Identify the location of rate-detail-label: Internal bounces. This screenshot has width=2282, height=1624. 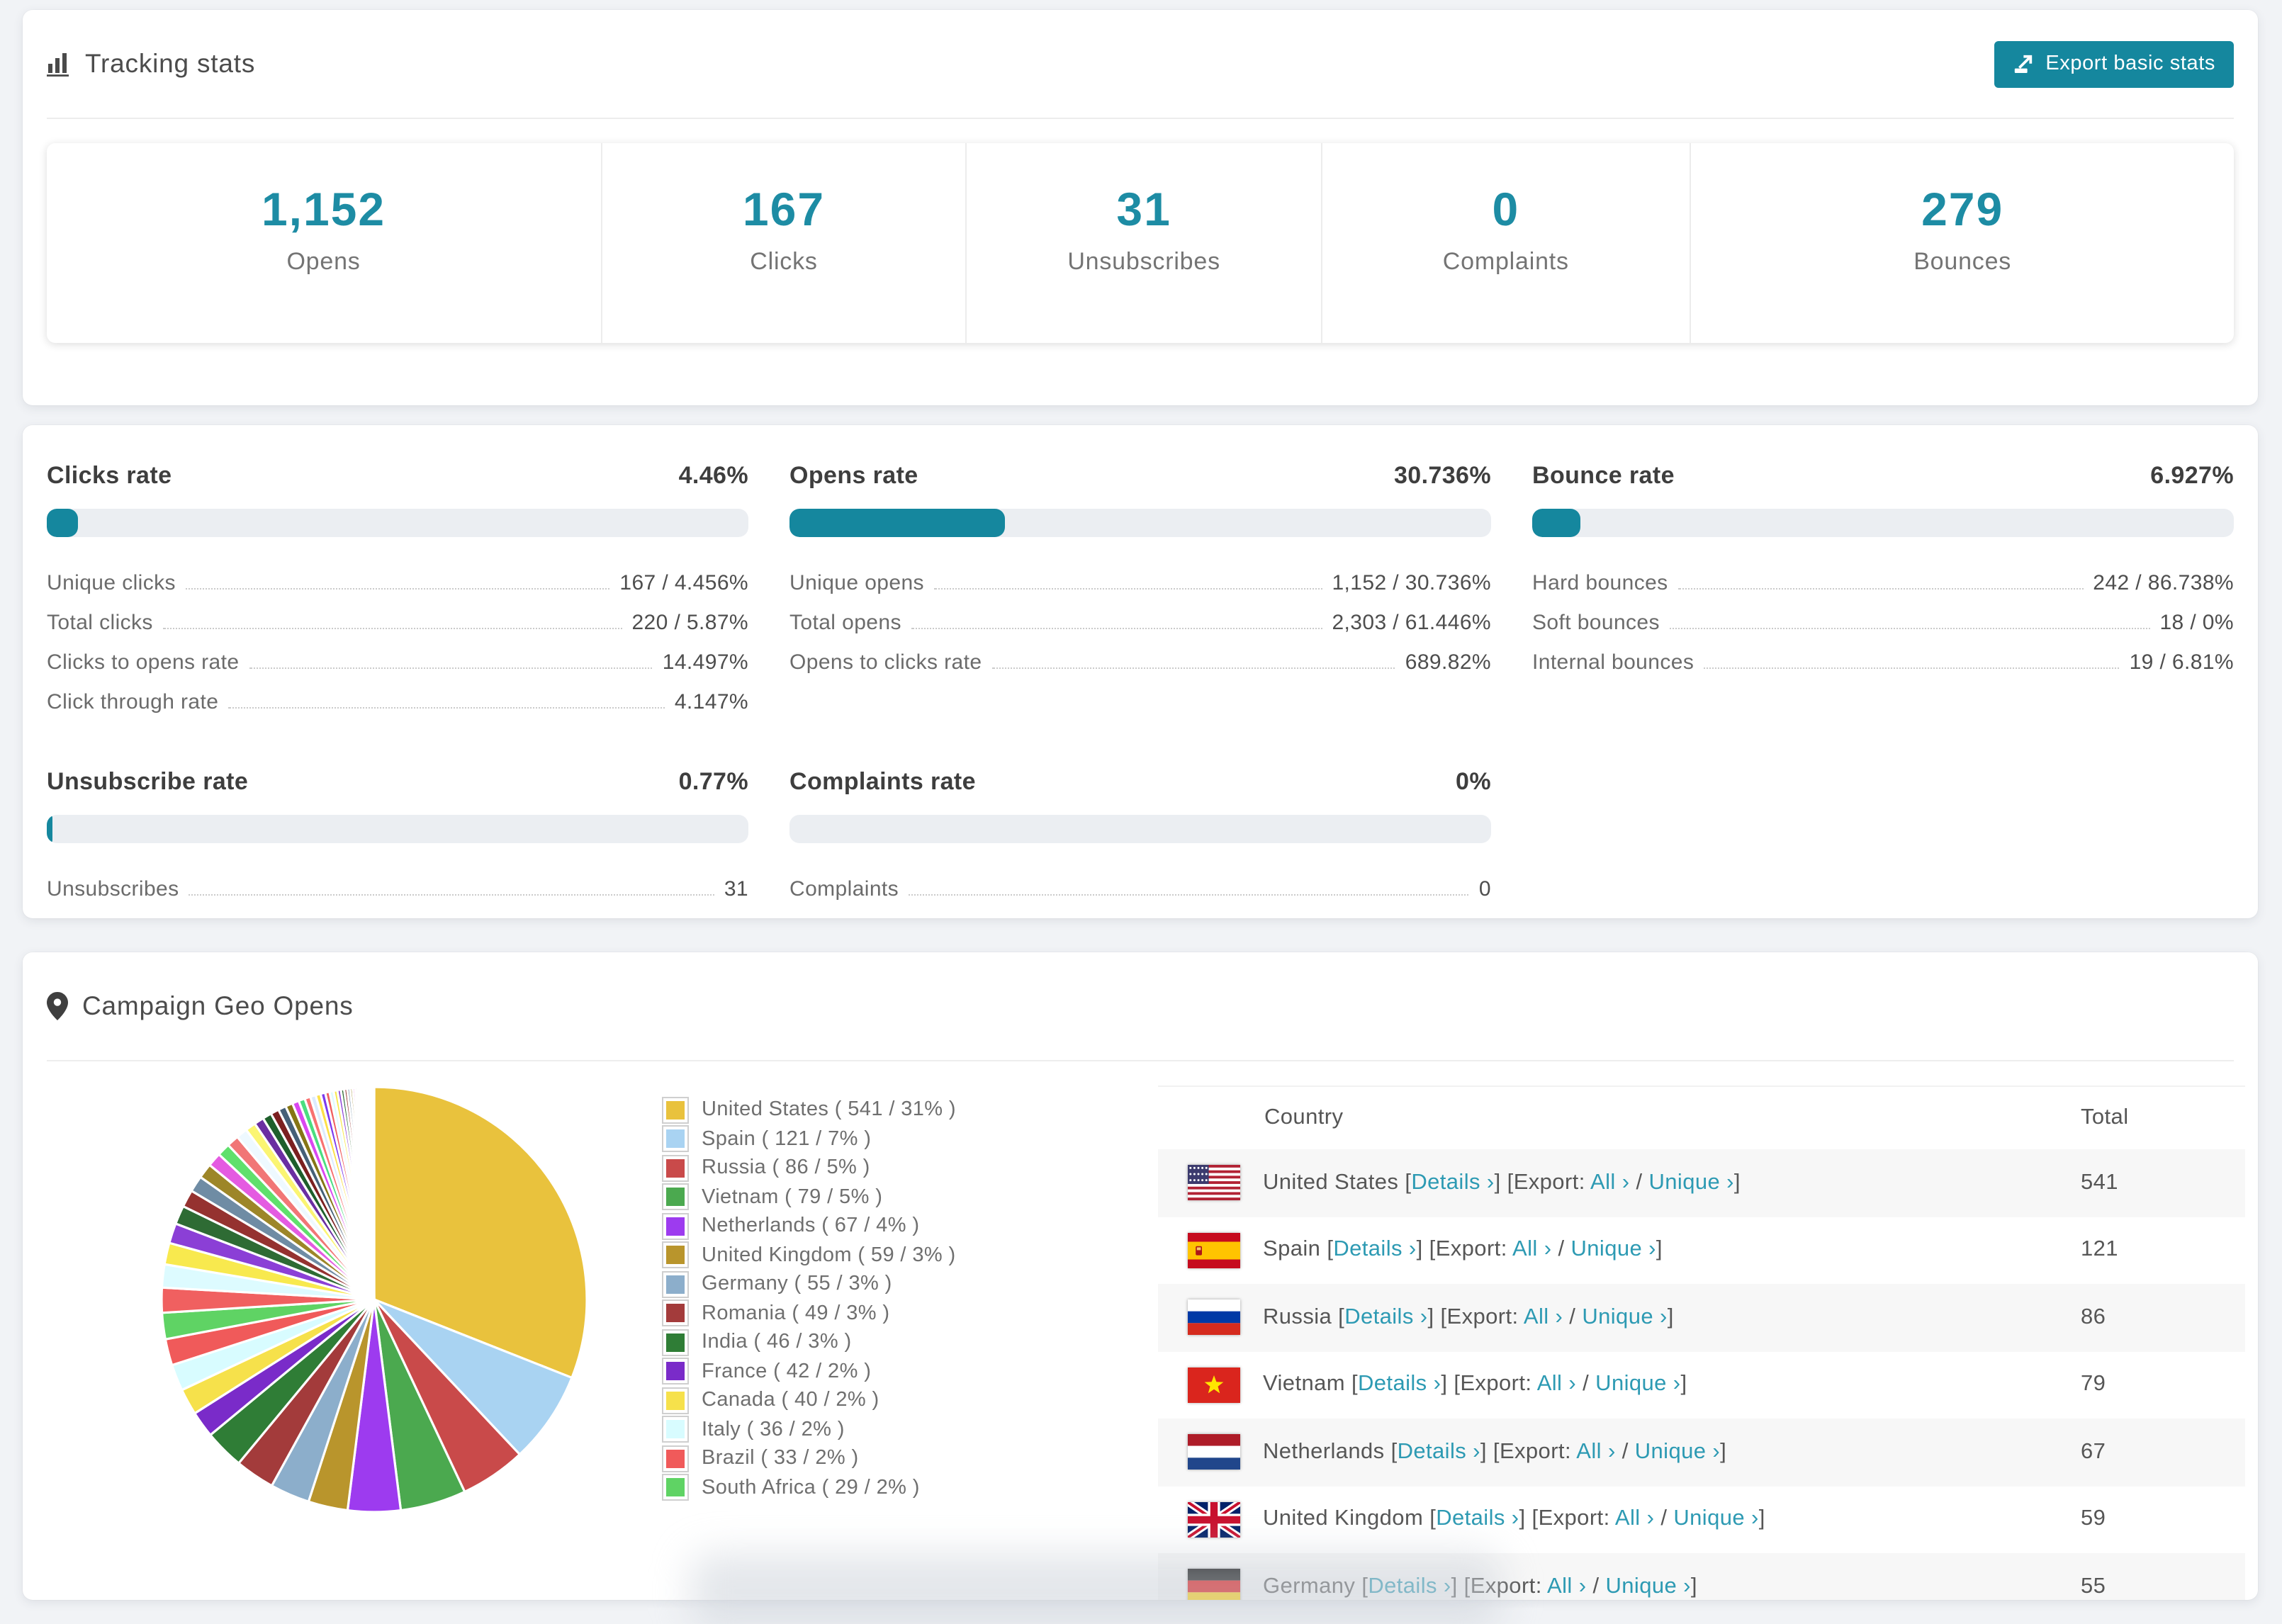
(1613, 662).